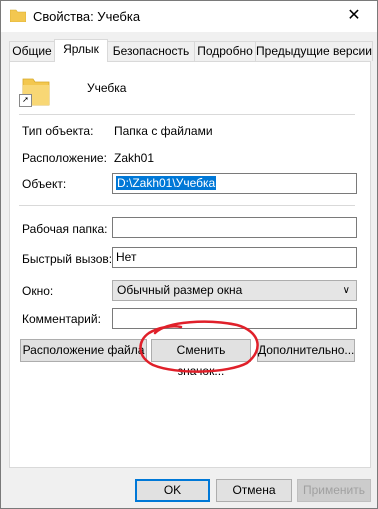 This screenshot has height=509, width=378. Describe the element at coordinates (35, 90) in the screenshot. I see `folder-shortcut-icon: ➚` at that location.